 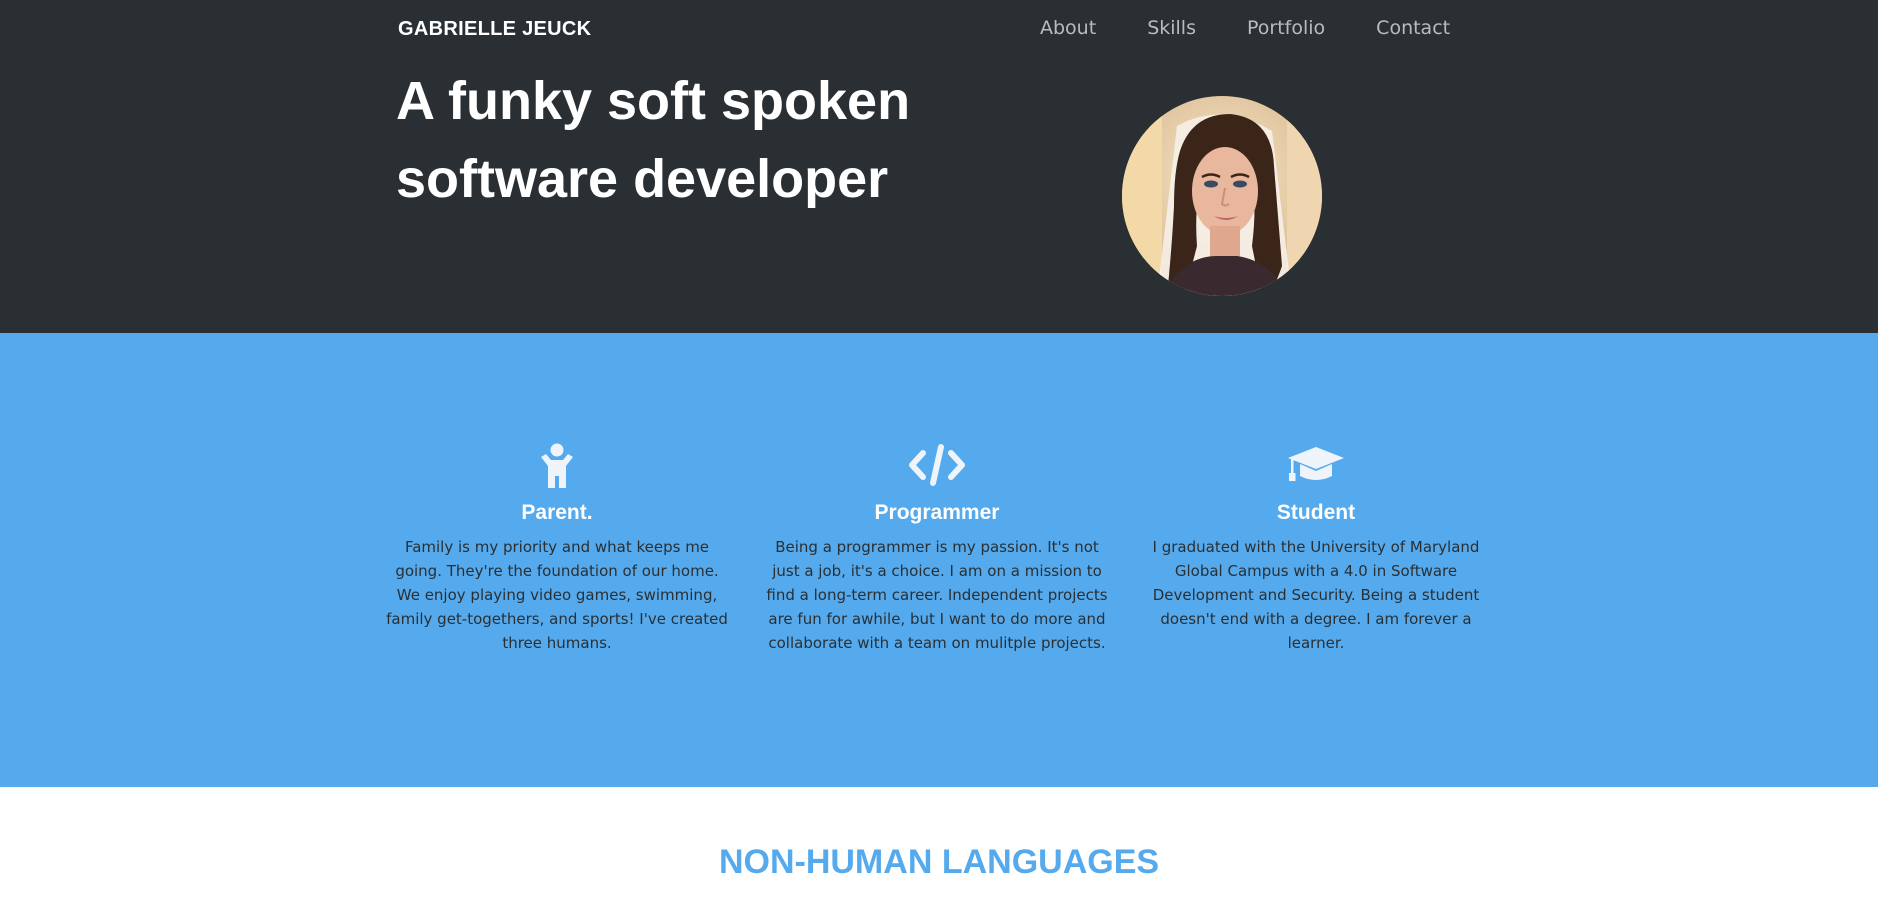 What do you see at coordinates (939, 862) in the screenshot?
I see `skills-section-title: NON-HUMAN LANGUAGES` at bounding box center [939, 862].